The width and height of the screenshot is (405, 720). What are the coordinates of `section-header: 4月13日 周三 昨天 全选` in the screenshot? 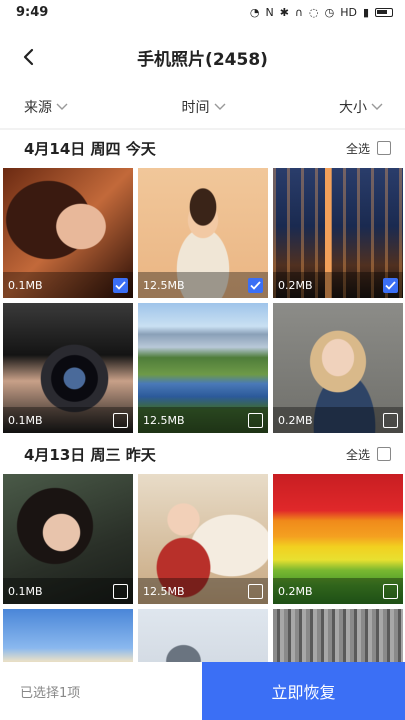 It's located at (202, 454).